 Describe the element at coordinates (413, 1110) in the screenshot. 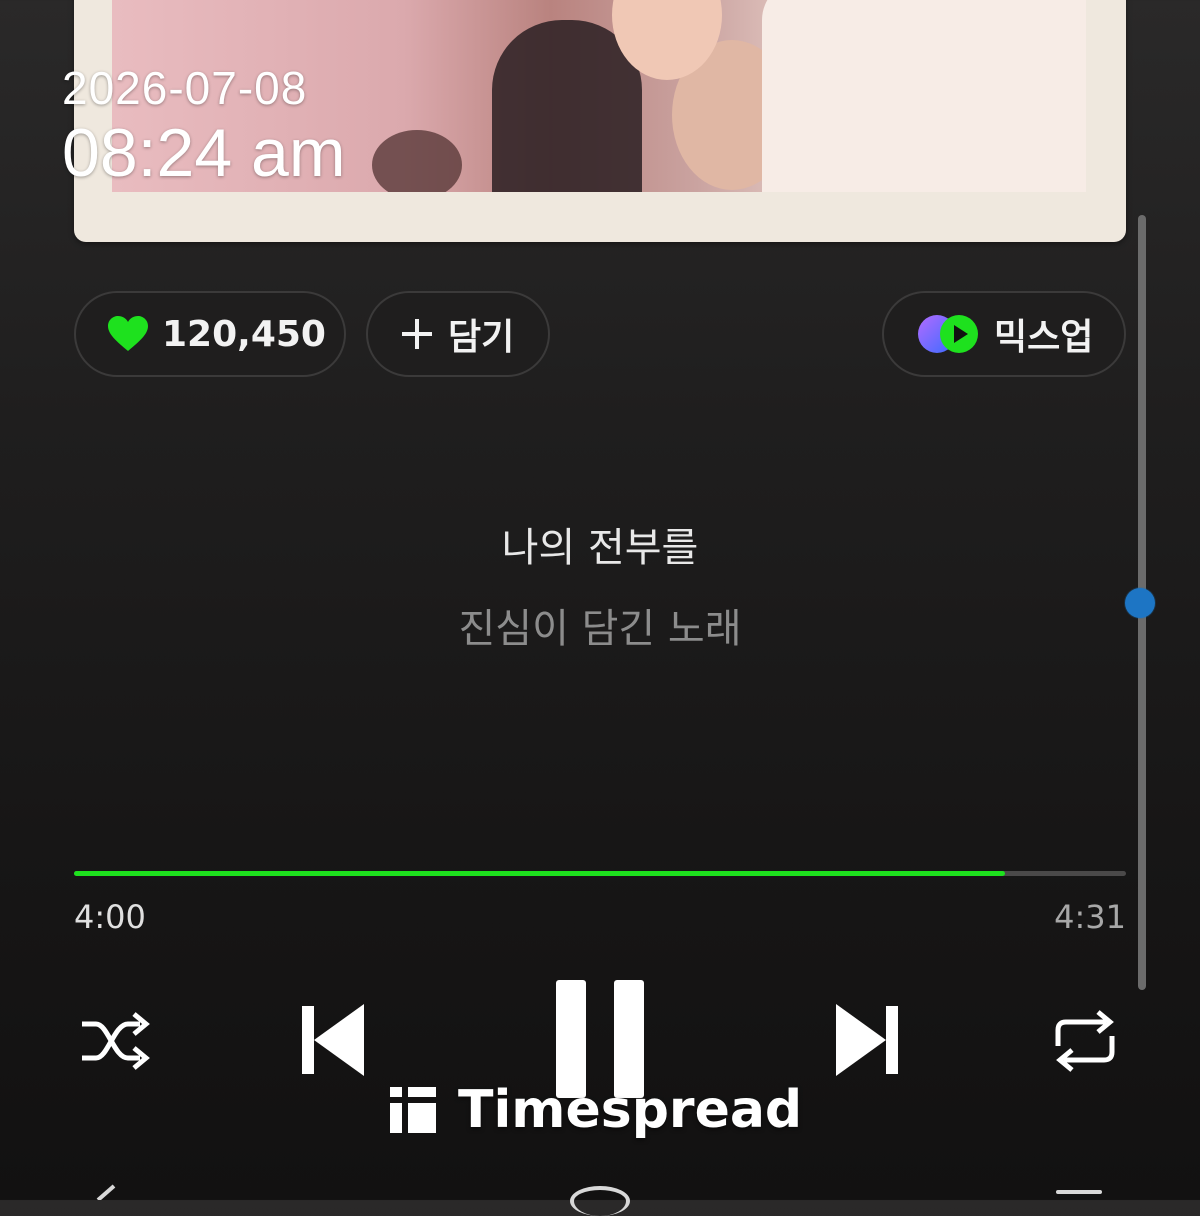

I see `timespread-logo-icon` at that location.